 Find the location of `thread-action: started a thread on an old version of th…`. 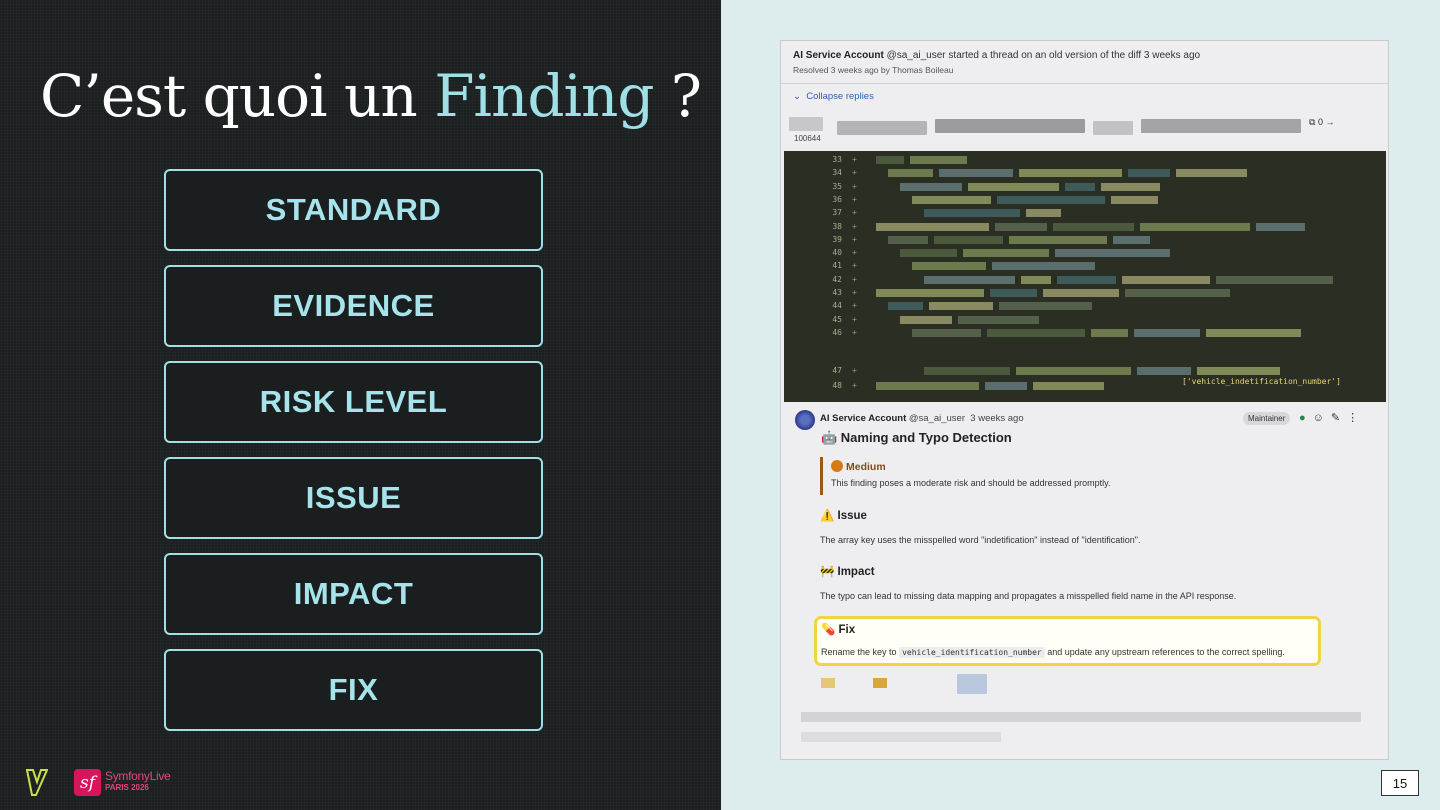

thread-action: started a thread on an old version of th… is located at coordinates (1074, 55).